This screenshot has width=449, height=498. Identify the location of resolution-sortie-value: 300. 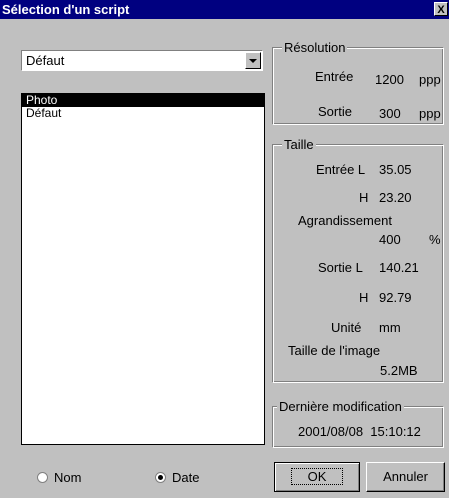
(390, 113).